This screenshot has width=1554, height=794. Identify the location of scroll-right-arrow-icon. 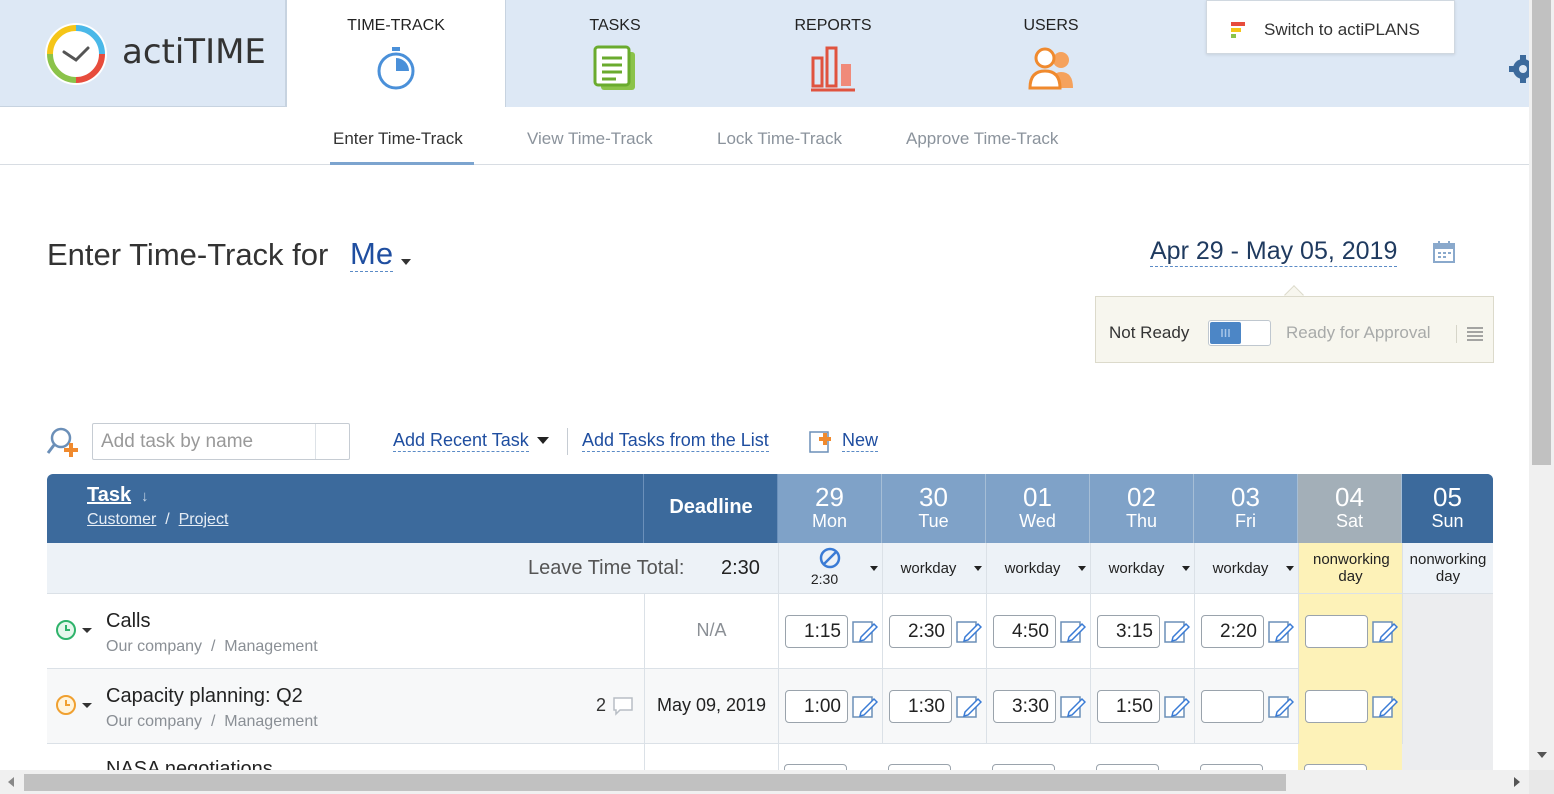
(1517, 782).